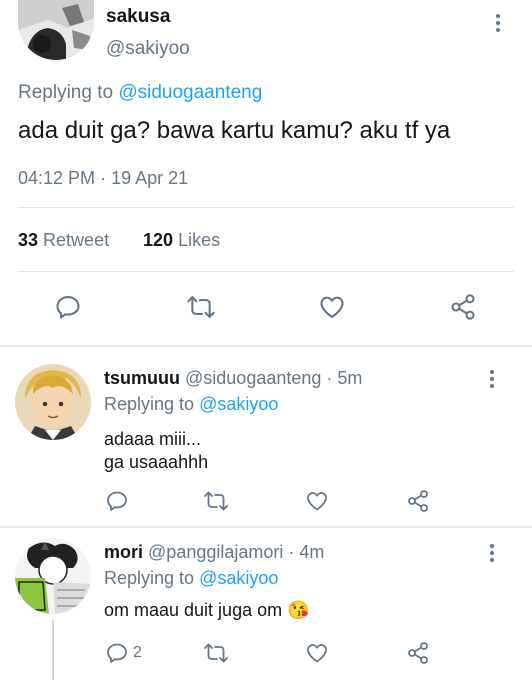  What do you see at coordinates (148, 49) in the screenshot?
I see `main-author-handle: @sakiyoo` at bounding box center [148, 49].